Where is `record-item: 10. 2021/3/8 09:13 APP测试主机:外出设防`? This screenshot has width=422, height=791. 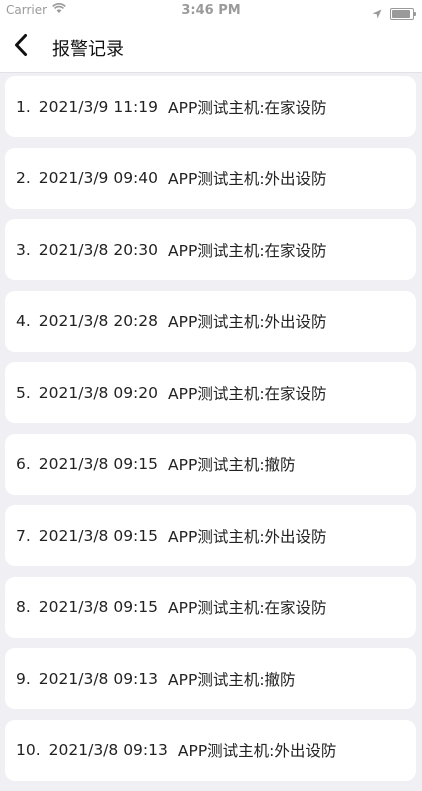 record-item: 10. 2021/3/8 09:13 APP测试主机:外出设防 is located at coordinates (210, 750).